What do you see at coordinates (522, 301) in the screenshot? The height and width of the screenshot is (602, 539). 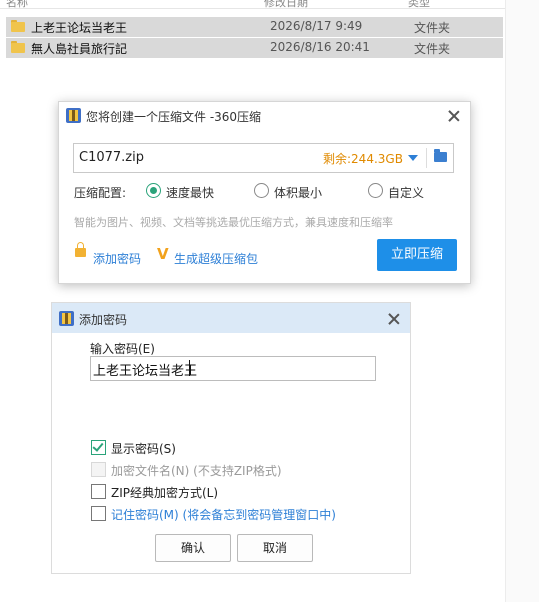 I see `scroll-area` at bounding box center [522, 301].